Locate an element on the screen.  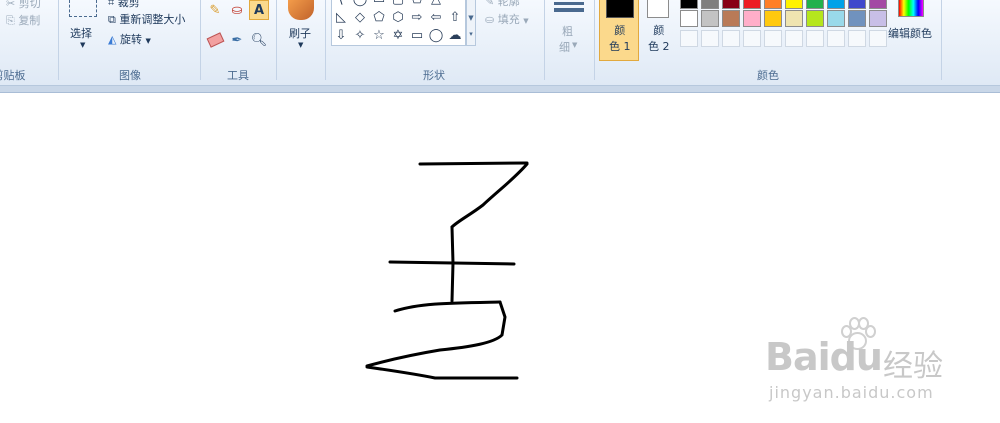
eraser-tool-button is located at coordinates (215, 40).